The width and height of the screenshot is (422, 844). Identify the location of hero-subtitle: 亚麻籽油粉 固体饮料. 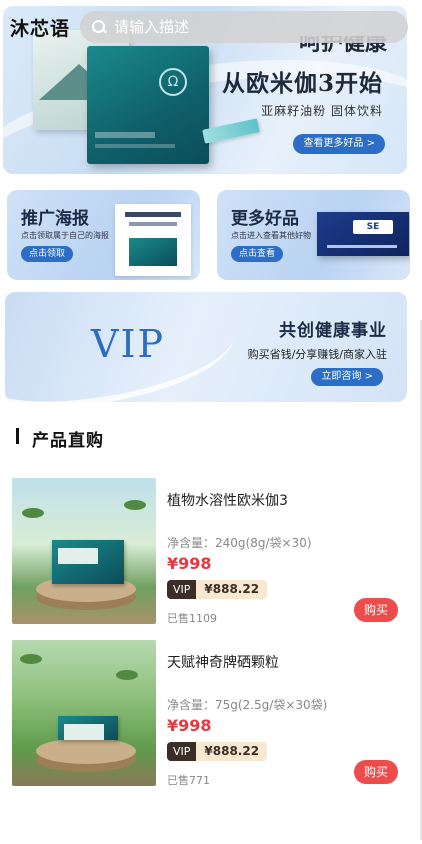
(322, 111).